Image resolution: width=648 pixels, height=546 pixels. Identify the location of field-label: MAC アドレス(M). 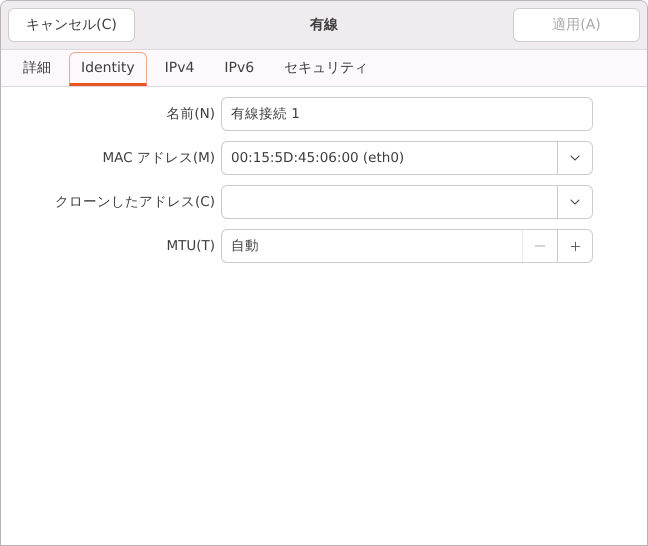
(158, 158).